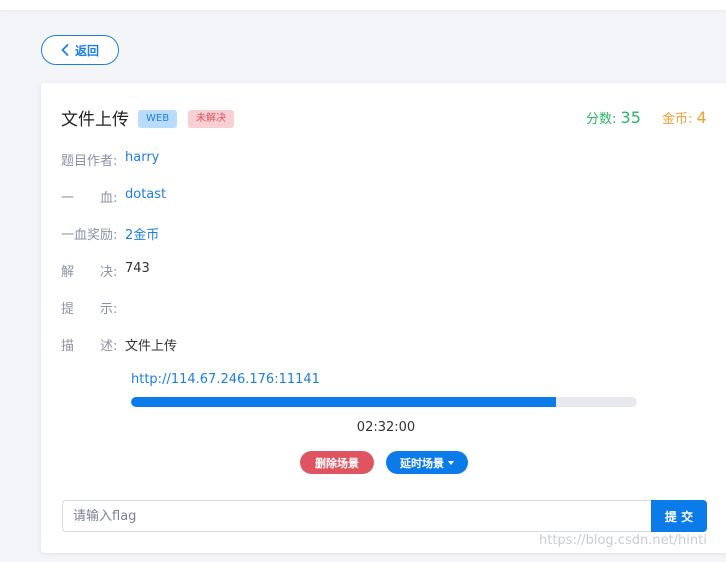 The height and width of the screenshot is (562, 726). I want to click on detail-label: 一 血:, so click(89, 198).